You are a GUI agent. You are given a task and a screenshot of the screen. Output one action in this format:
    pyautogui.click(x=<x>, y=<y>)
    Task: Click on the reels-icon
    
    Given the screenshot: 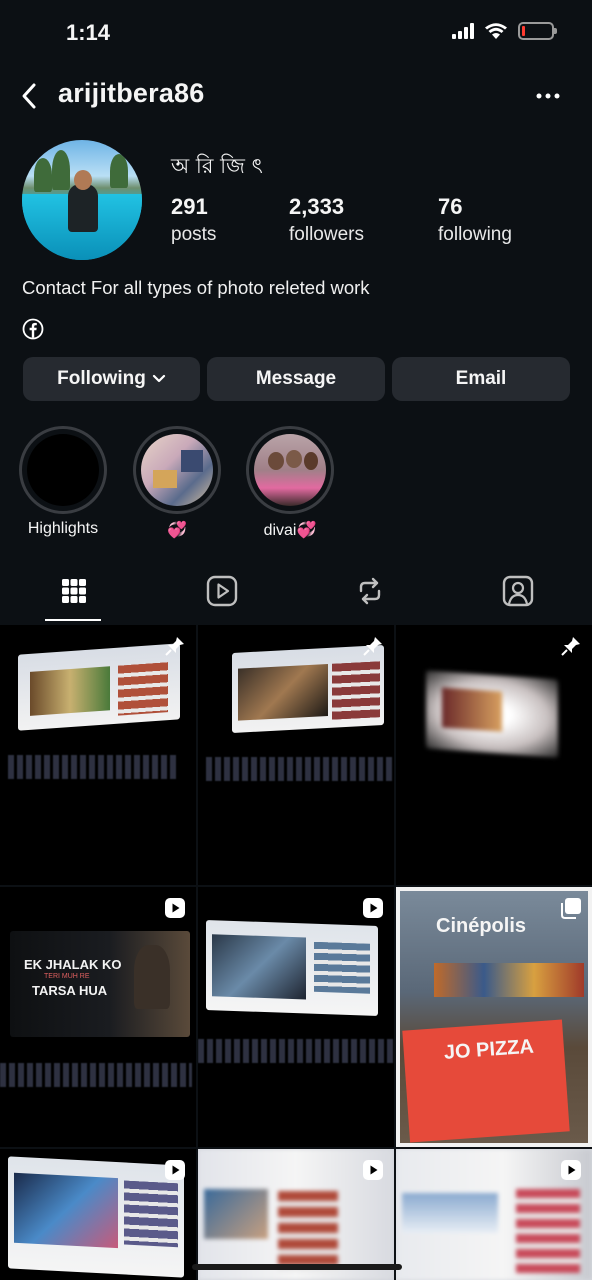 What is the action you would take?
    pyautogui.click(x=222, y=591)
    